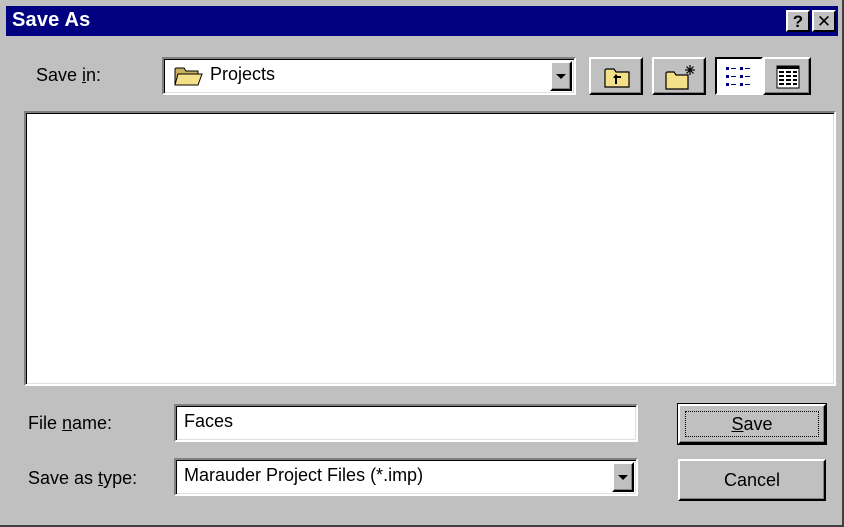  I want to click on folder-icon, so click(188, 76).